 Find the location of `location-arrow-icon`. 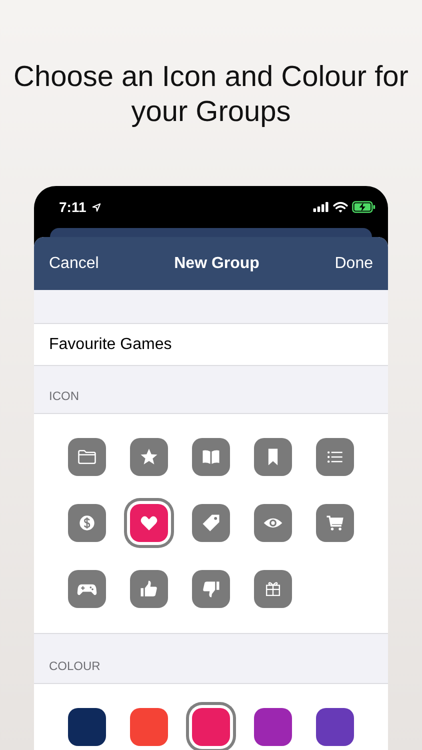

location-arrow-icon is located at coordinates (97, 207).